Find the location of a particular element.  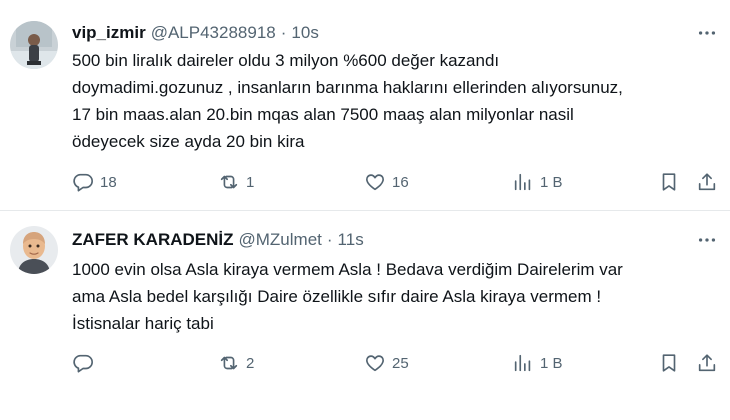

like-count: 16 is located at coordinates (400, 182).